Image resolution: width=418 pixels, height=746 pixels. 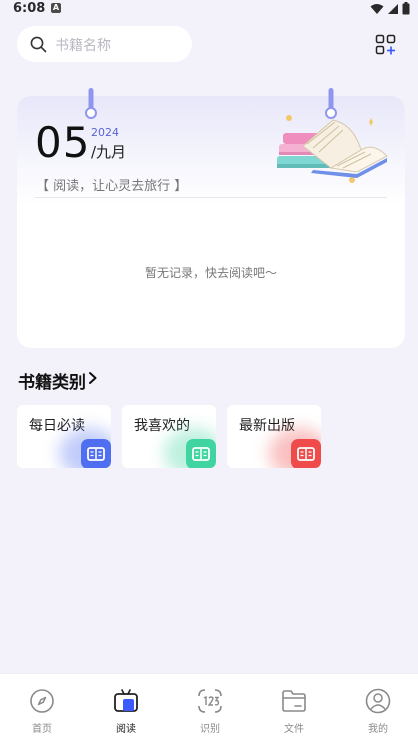 I want to click on reading-motto: 【 阅读，让心灵去旅行 】, so click(x=112, y=186).